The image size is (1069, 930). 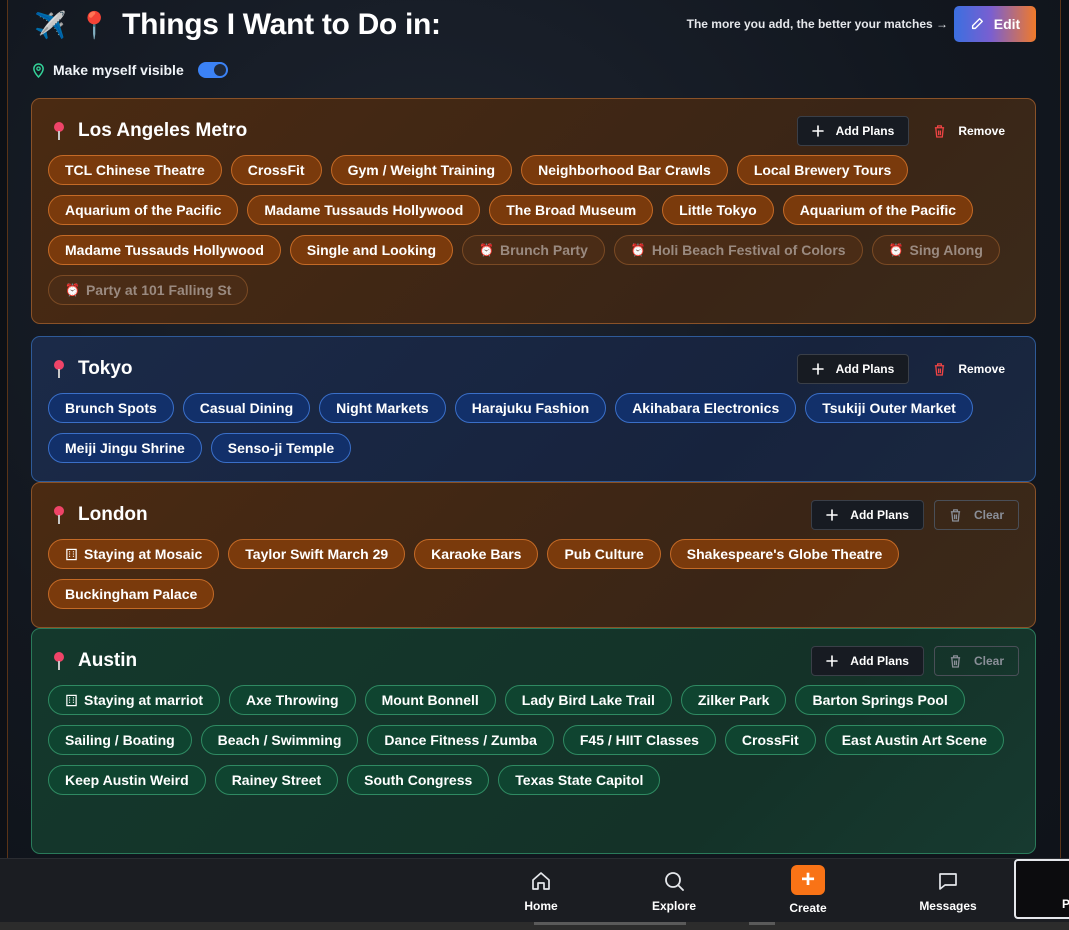 I want to click on nav-create: + Create, so click(x=808, y=890).